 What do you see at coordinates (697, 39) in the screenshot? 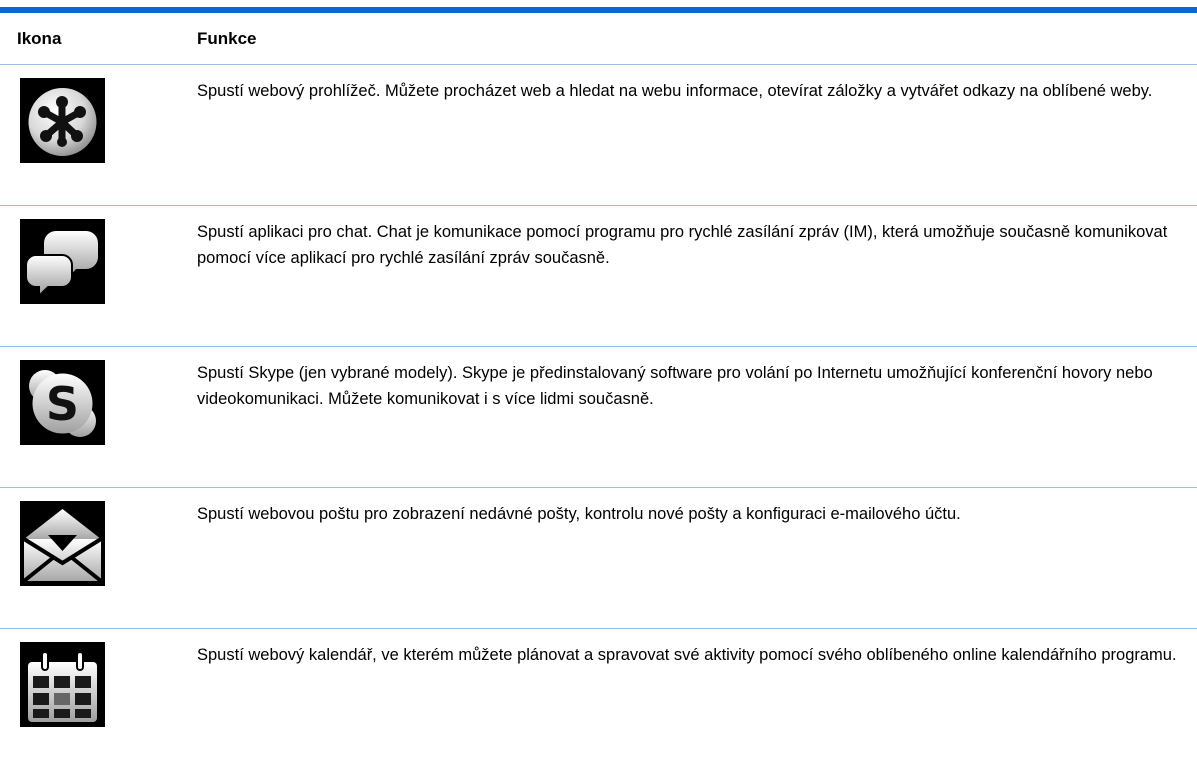
I see `header-function: Funkce` at bounding box center [697, 39].